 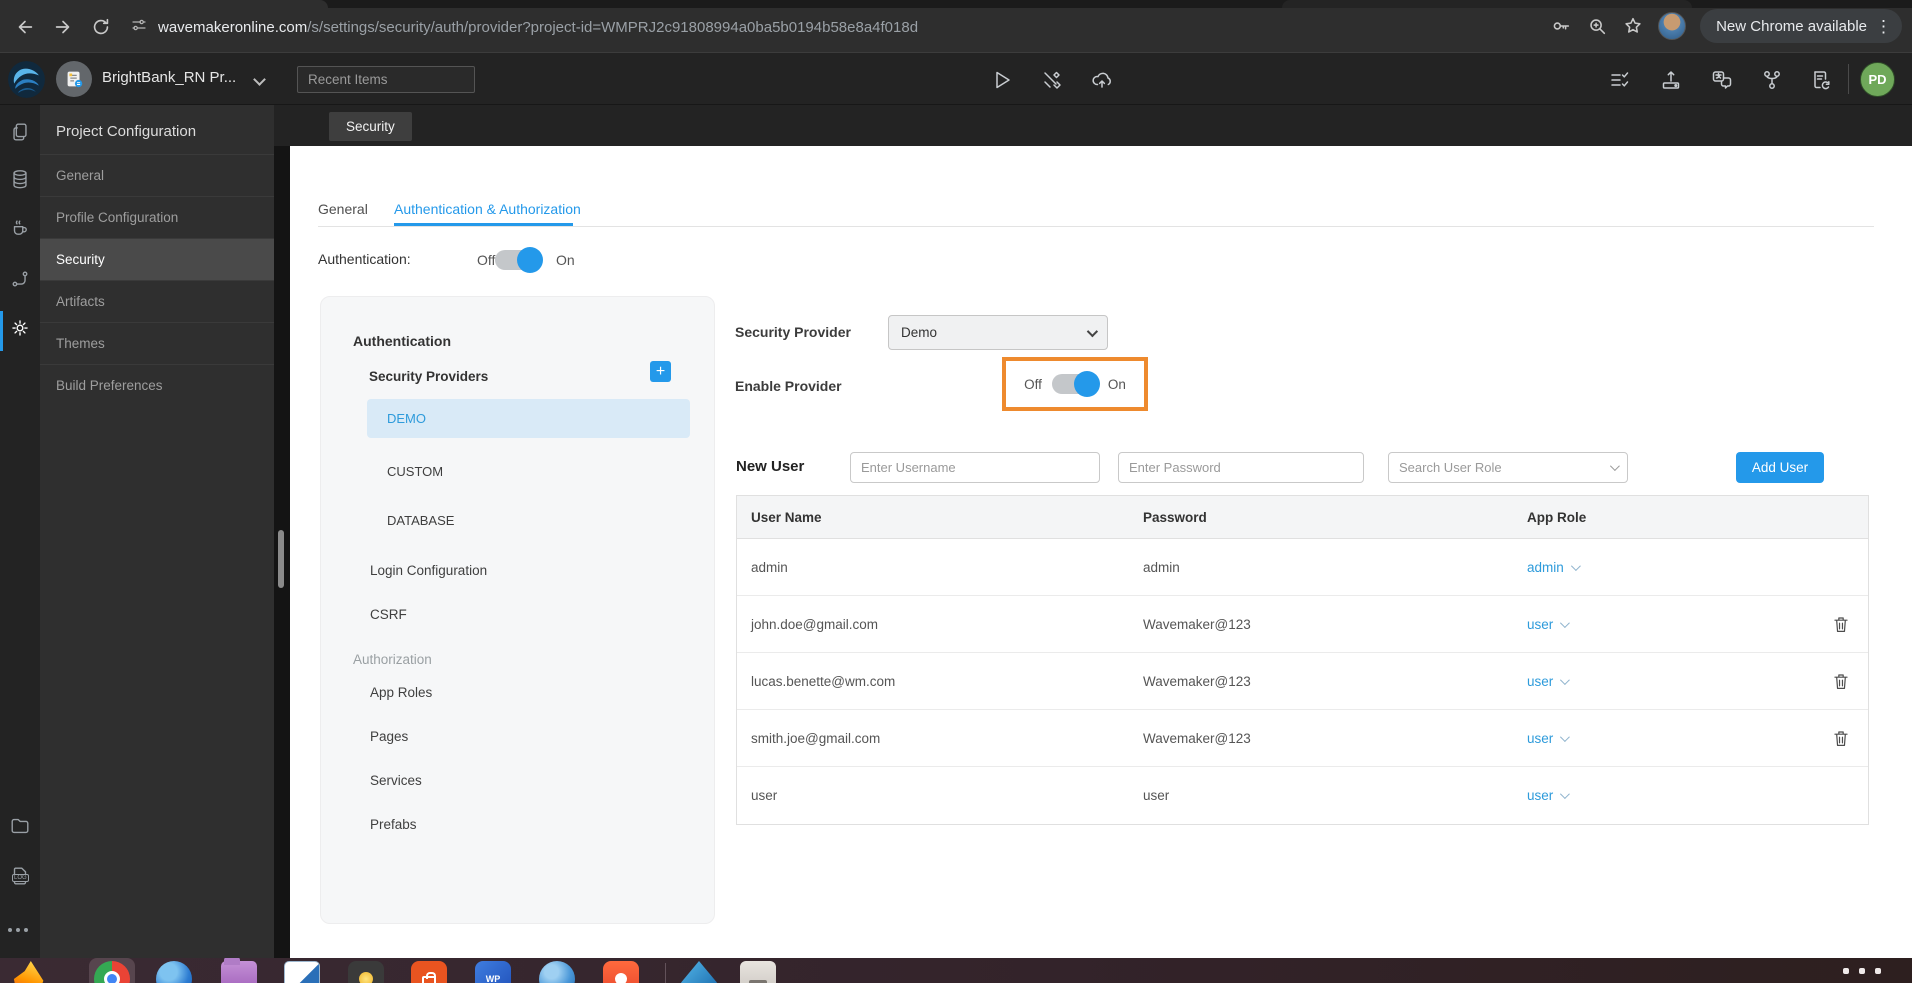 What do you see at coordinates (370, 126) in the screenshot?
I see `tab-security: Security` at bounding box center [370, 126].